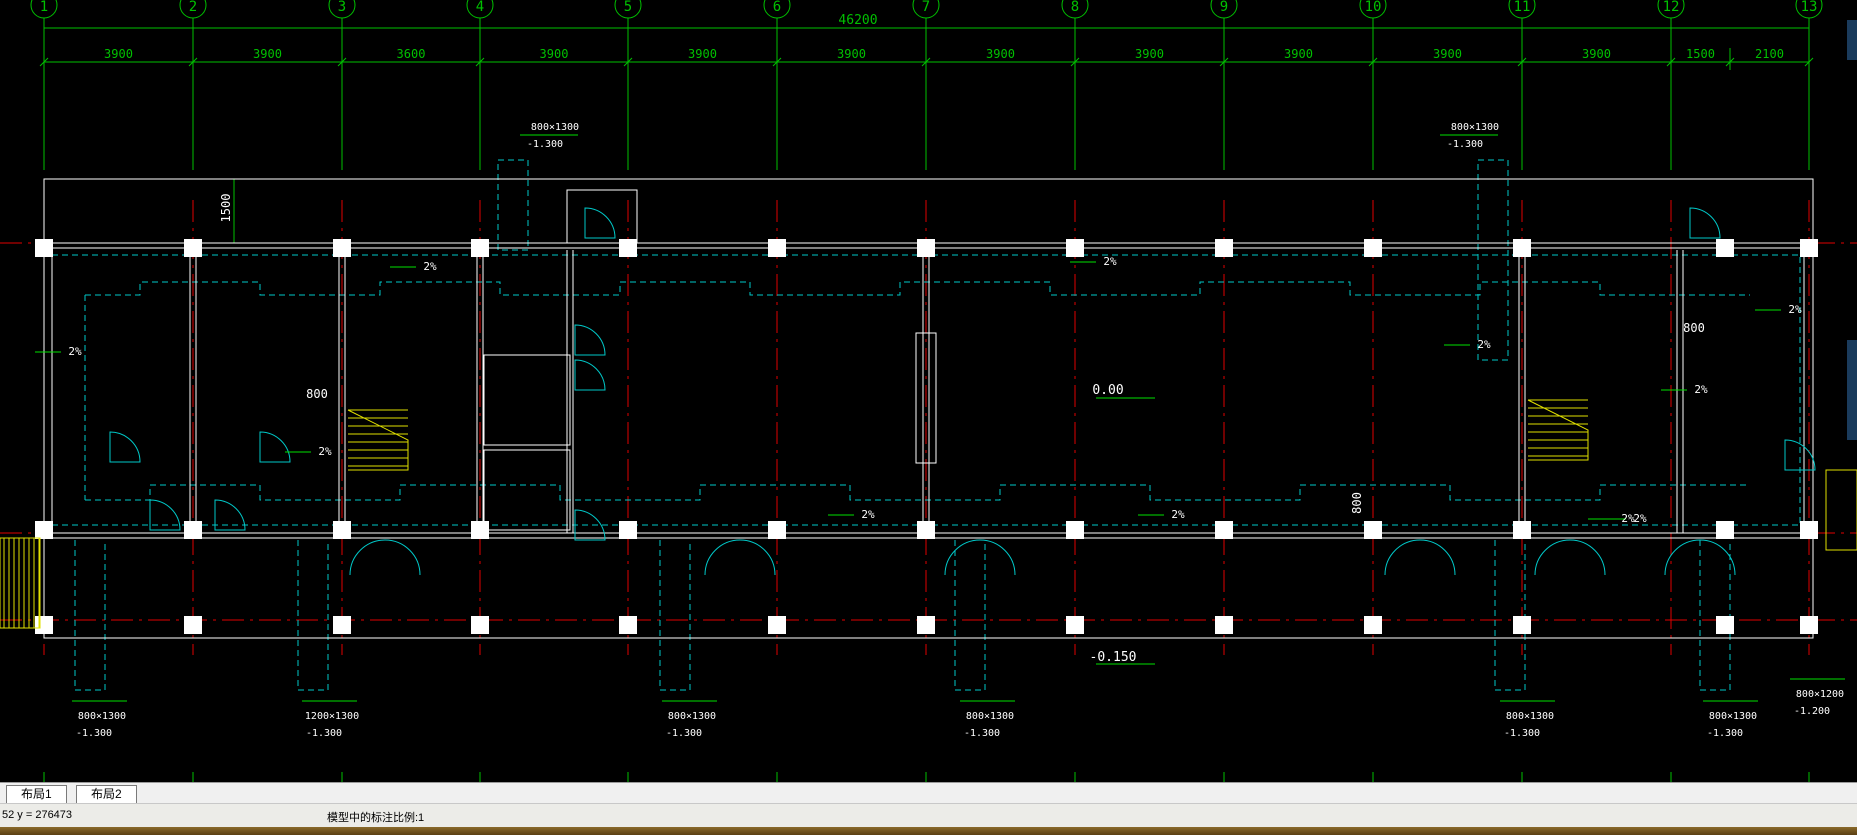  I want to click on window-bottom-elev-1: -1.300, so click(94, 733).